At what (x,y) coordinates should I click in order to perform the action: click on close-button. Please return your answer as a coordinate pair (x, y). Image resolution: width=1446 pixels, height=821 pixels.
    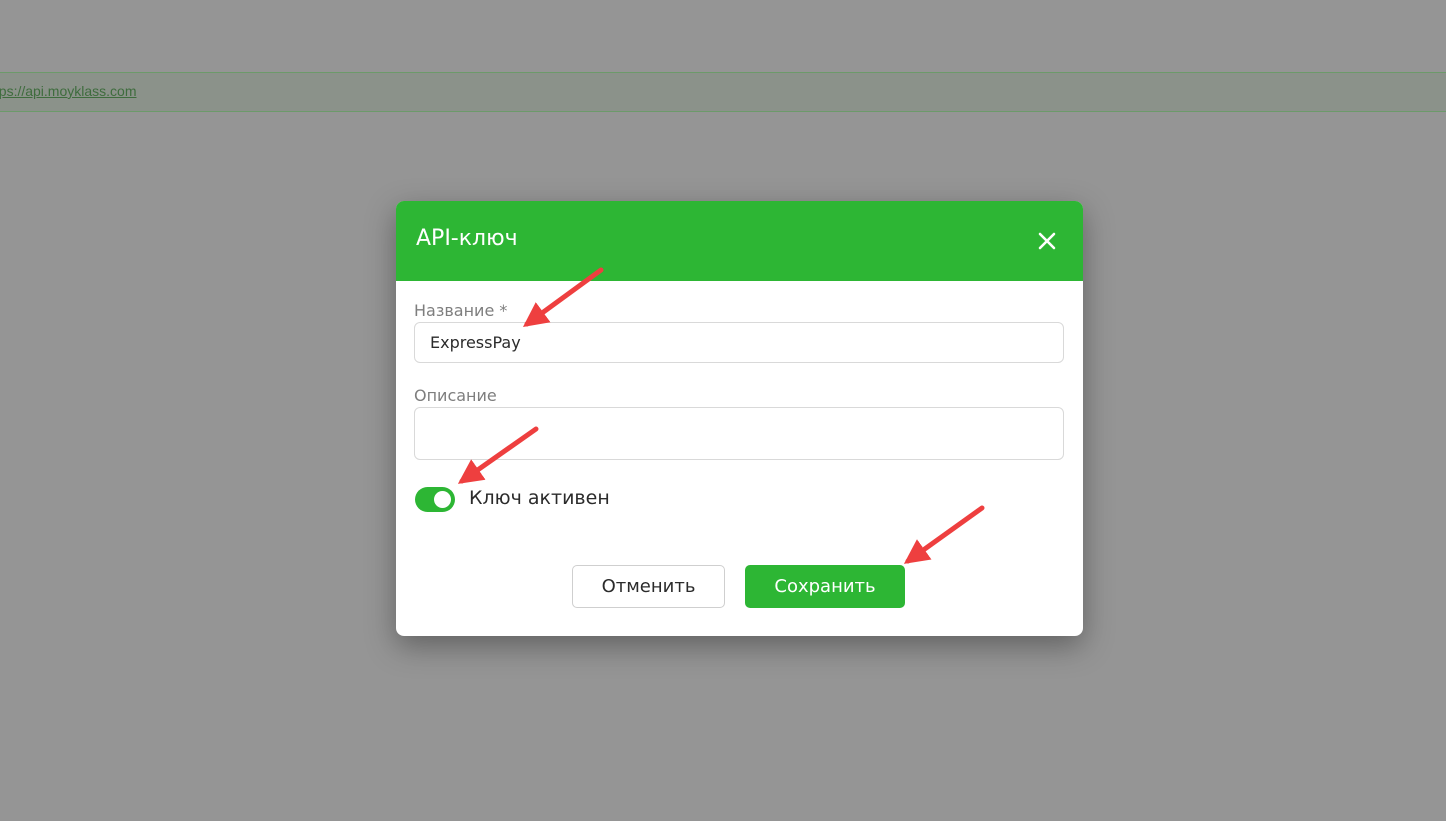
    Looking at the image, I should click on (1047, 241).